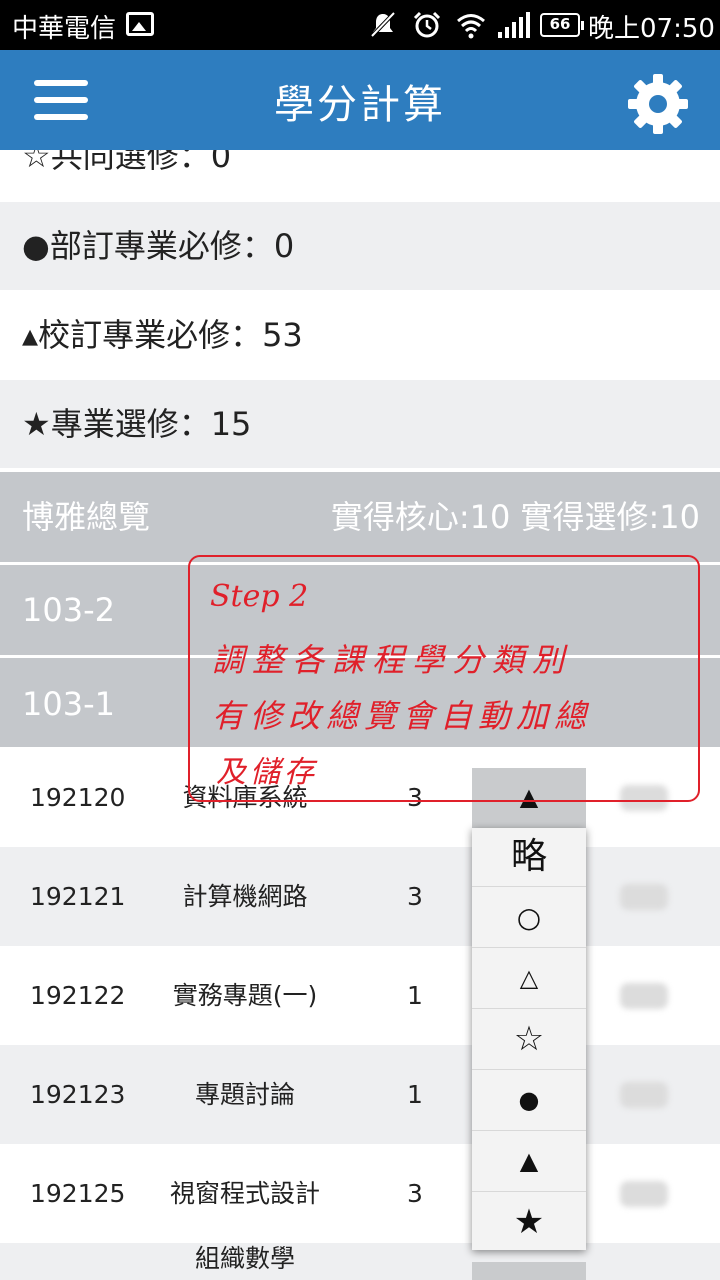 The image size is (720, 1280). Describe the element at coordinates (651, 29) in the screenshot. I see `clock: 晚上07:50` at that location.